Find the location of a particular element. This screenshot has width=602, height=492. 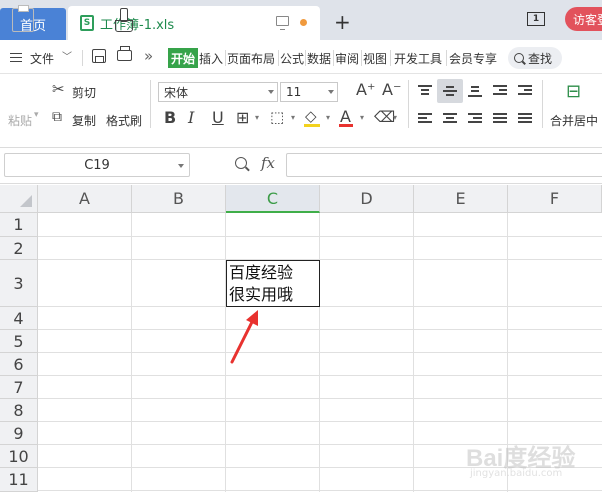

row-header: 1 is located at coordinates (19, 225).